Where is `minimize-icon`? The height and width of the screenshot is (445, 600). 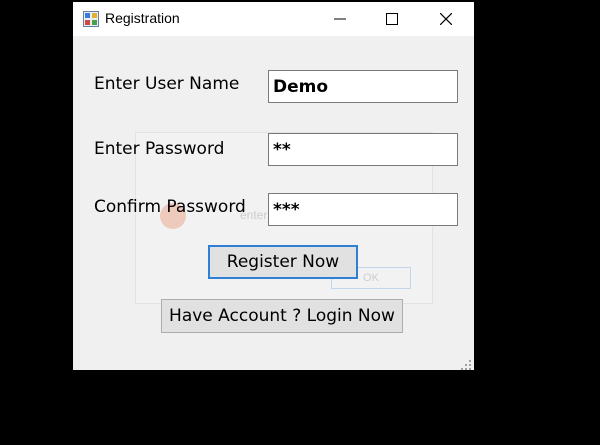
minimize-icon is located at coordinates (340, 19).